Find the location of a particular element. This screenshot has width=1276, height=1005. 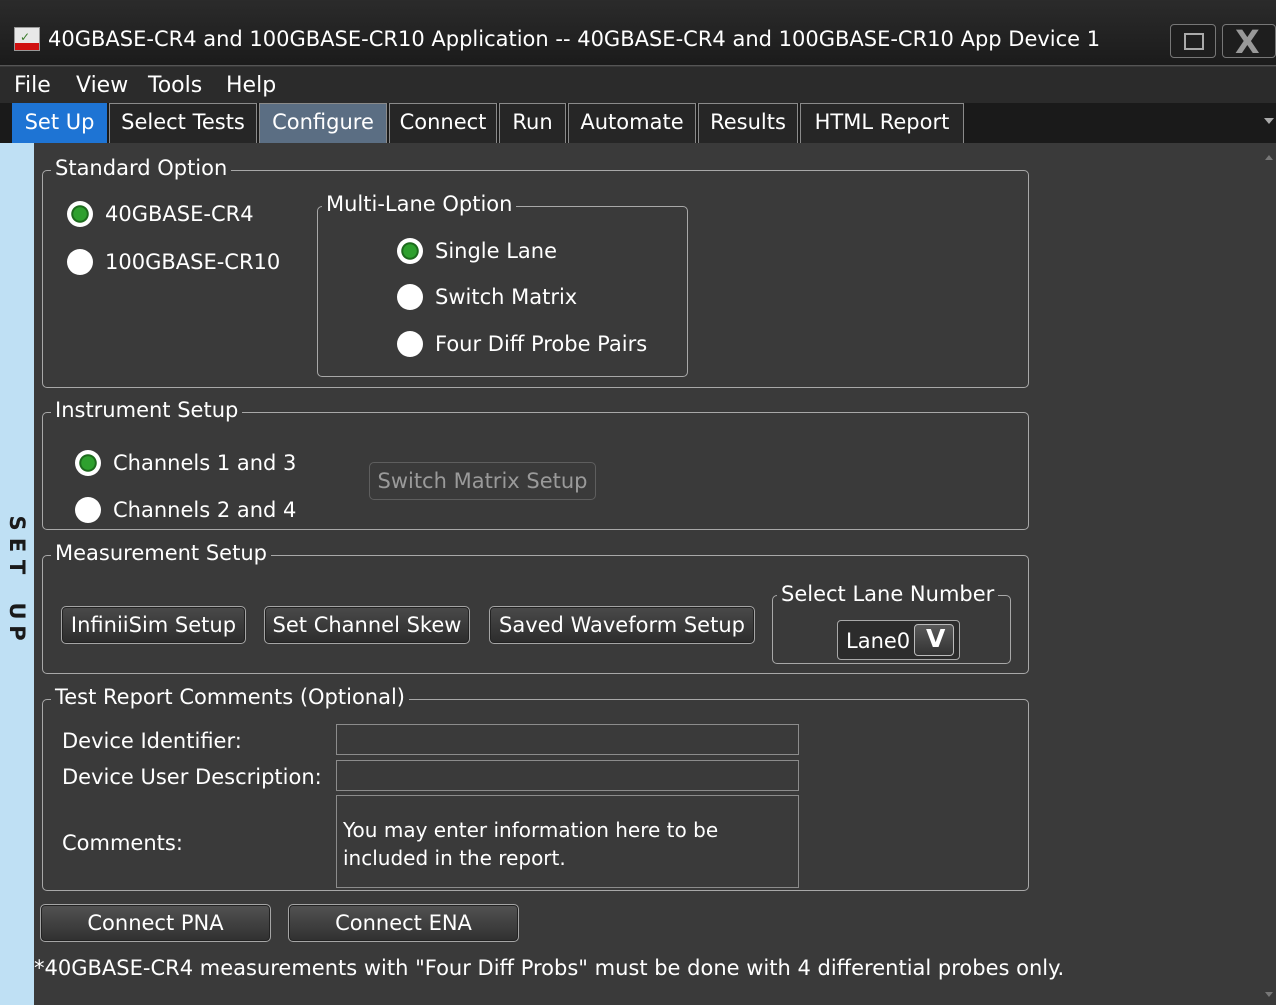

radio-100gbase-cr10: 100GBASE-CR10 is located at coordinates (173, 262).